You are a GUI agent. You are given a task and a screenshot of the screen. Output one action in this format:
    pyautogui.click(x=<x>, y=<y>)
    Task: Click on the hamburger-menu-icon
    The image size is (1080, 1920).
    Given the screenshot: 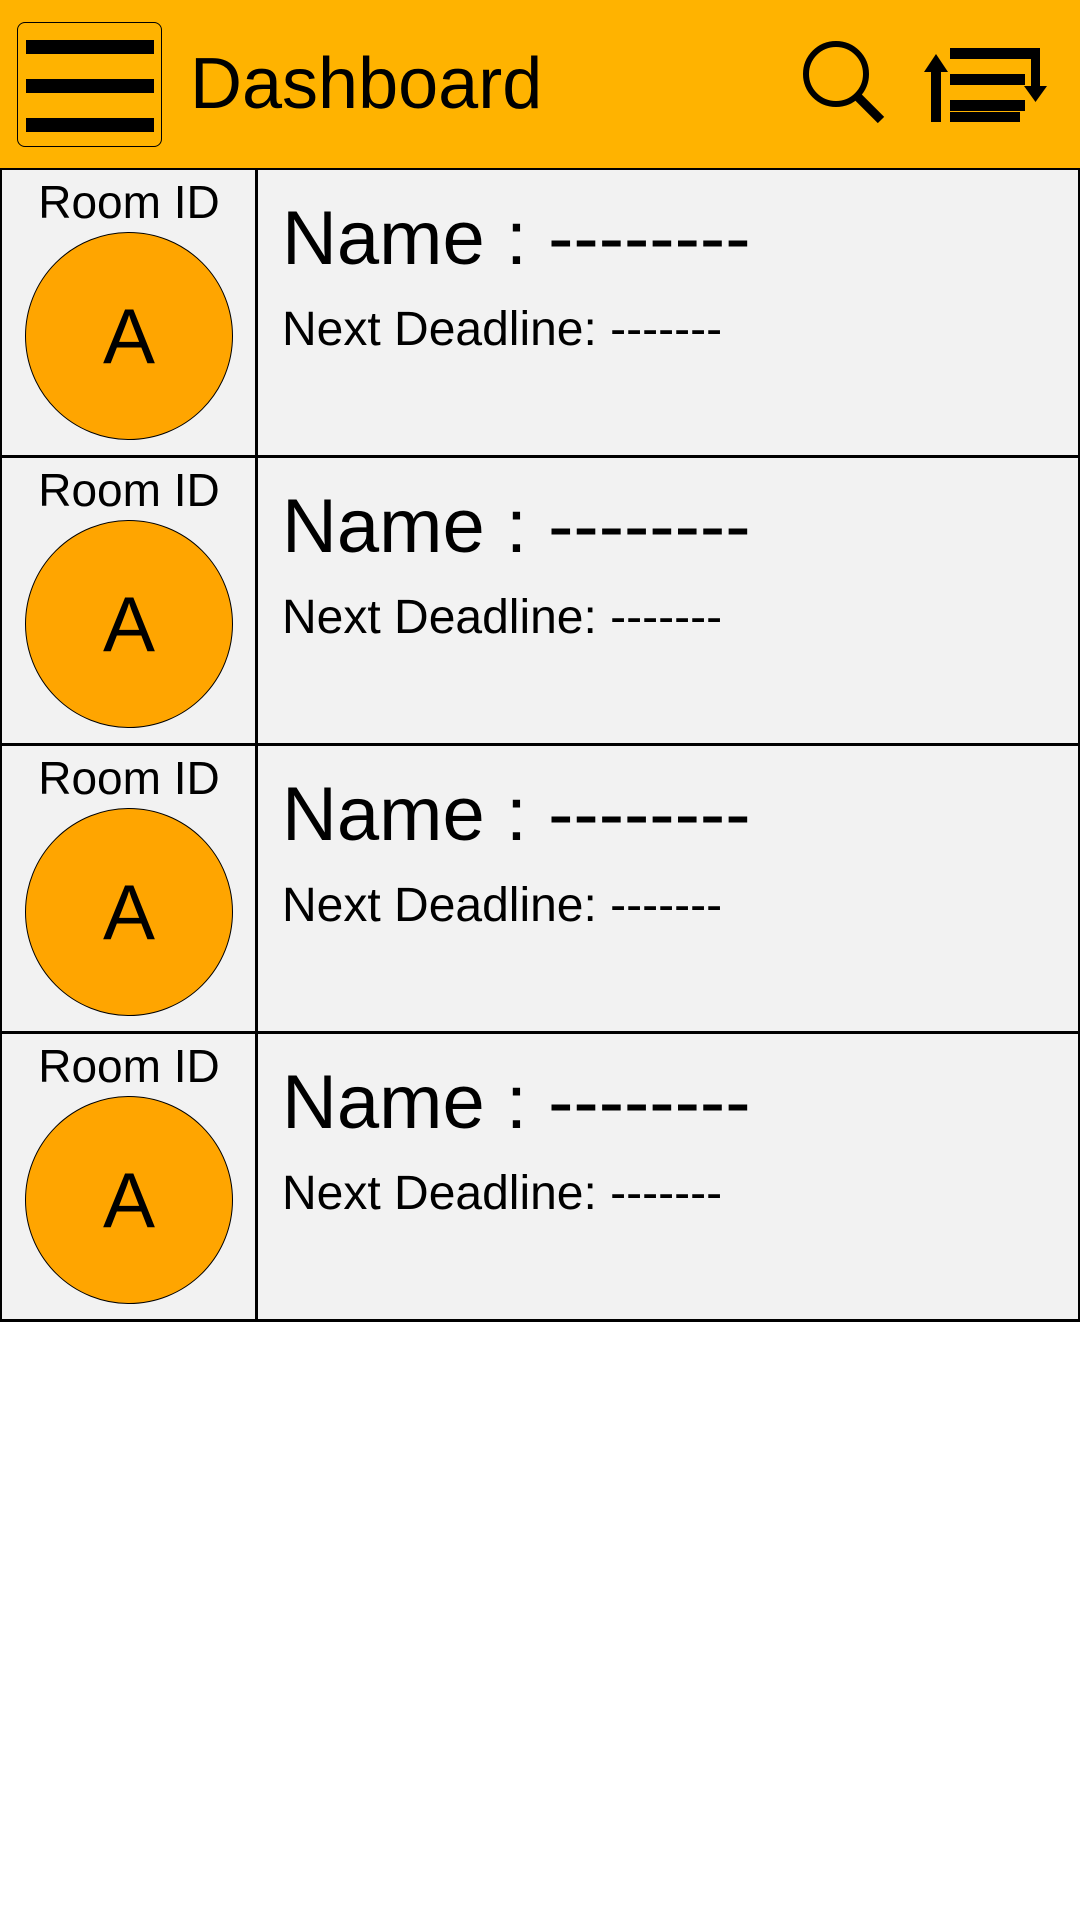 What is the action you would take?
    pyautogui.click(x=90, y=86)
    